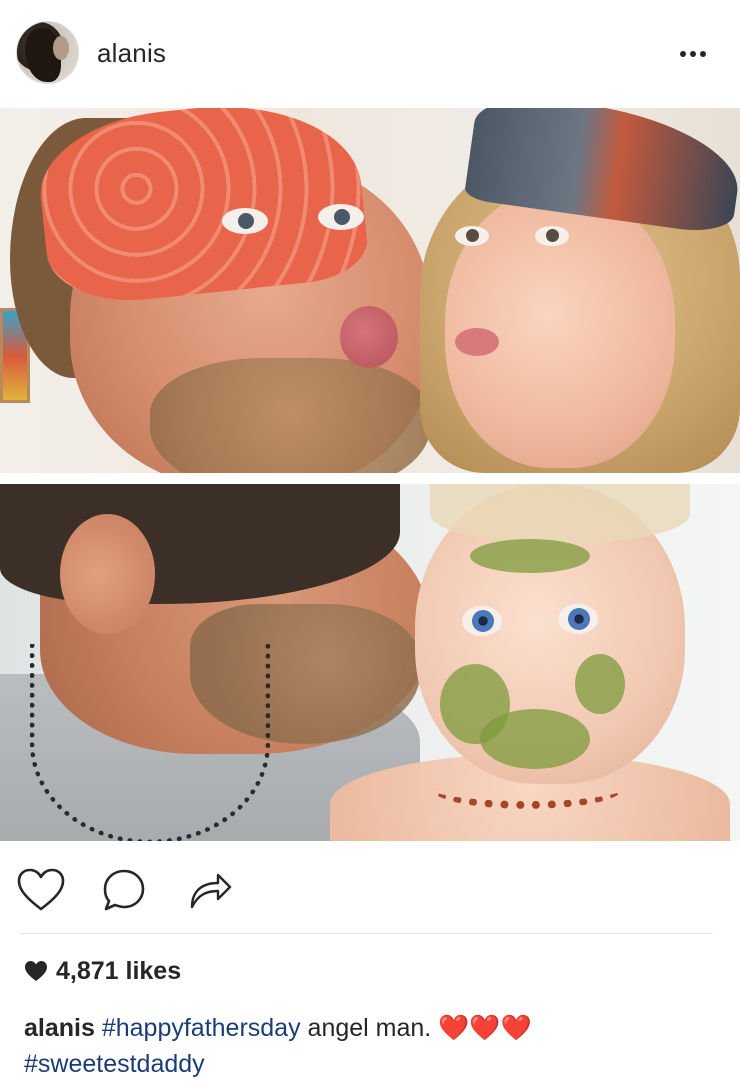  I want to click on food-smear-forehead, so click(530, 556).